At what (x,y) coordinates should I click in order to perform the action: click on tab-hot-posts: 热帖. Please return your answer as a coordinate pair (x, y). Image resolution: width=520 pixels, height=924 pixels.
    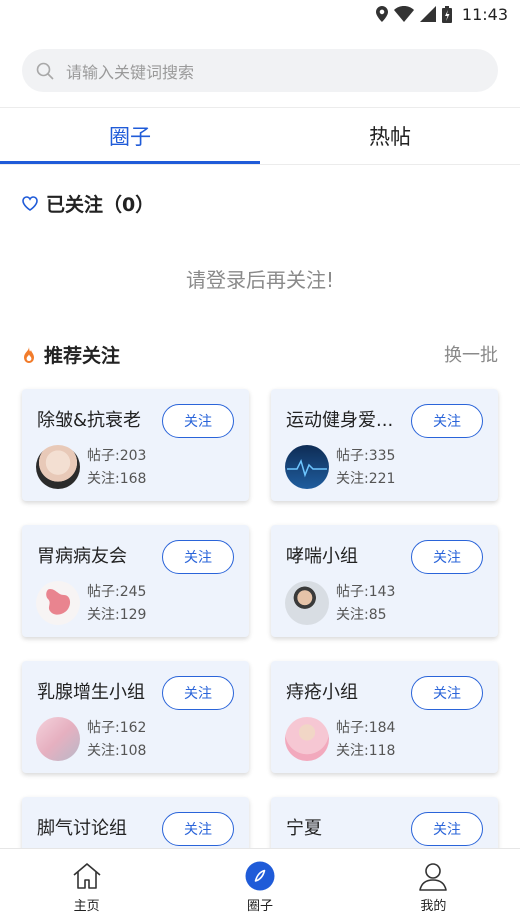
    Looking at the image, I should click on (390, 136).